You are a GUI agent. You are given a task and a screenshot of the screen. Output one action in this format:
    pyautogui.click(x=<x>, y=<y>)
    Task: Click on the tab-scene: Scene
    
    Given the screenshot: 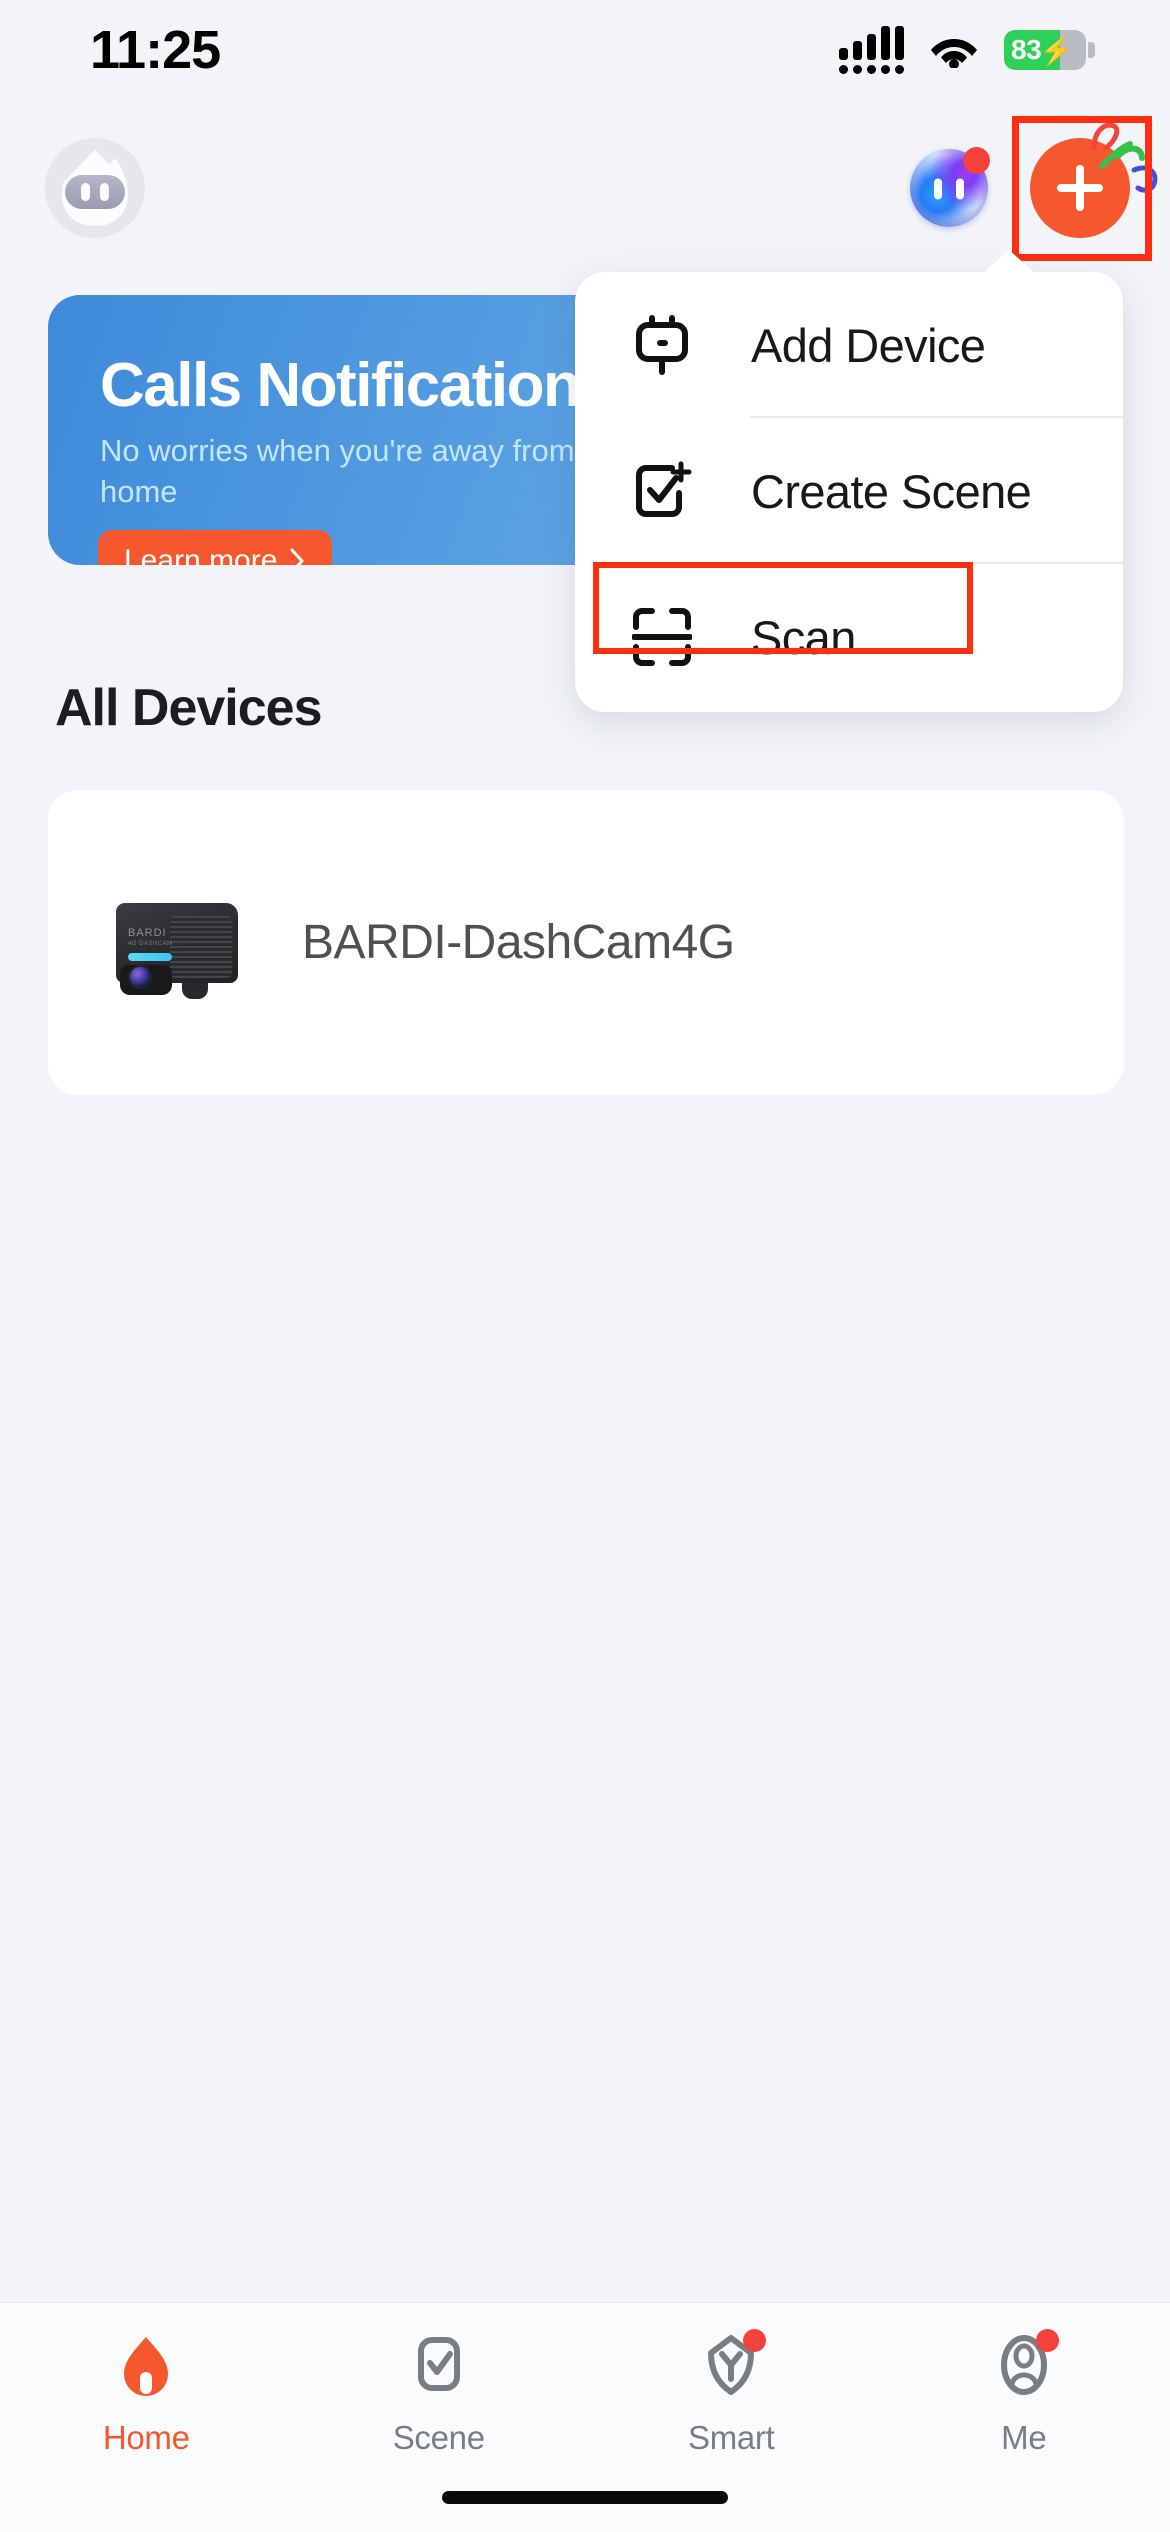 What is the action you would take?
    pyautogui.click(x=439, y=2393)
    